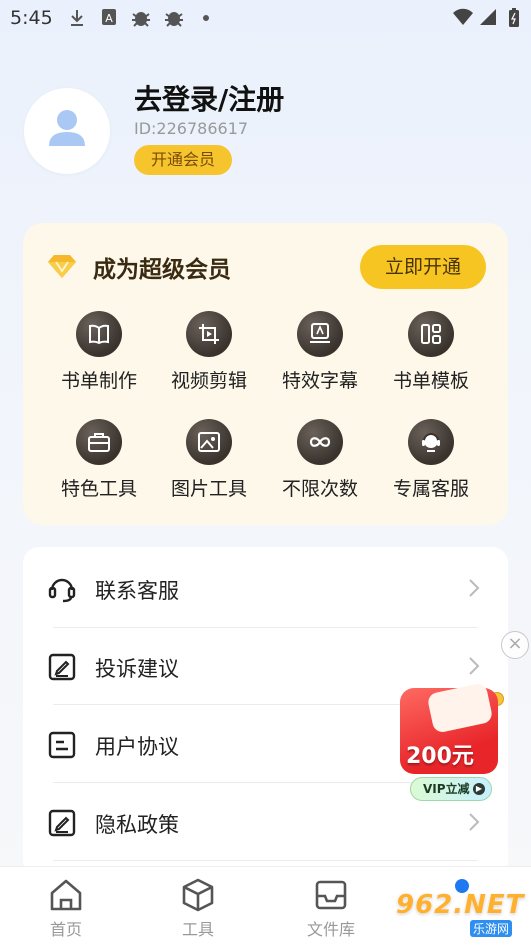 The width and height of the screenshot is (531, 945). Describe the element at coordinates (319, 489) in the screenshot. I see `feature-label: 不限次数` at that location.